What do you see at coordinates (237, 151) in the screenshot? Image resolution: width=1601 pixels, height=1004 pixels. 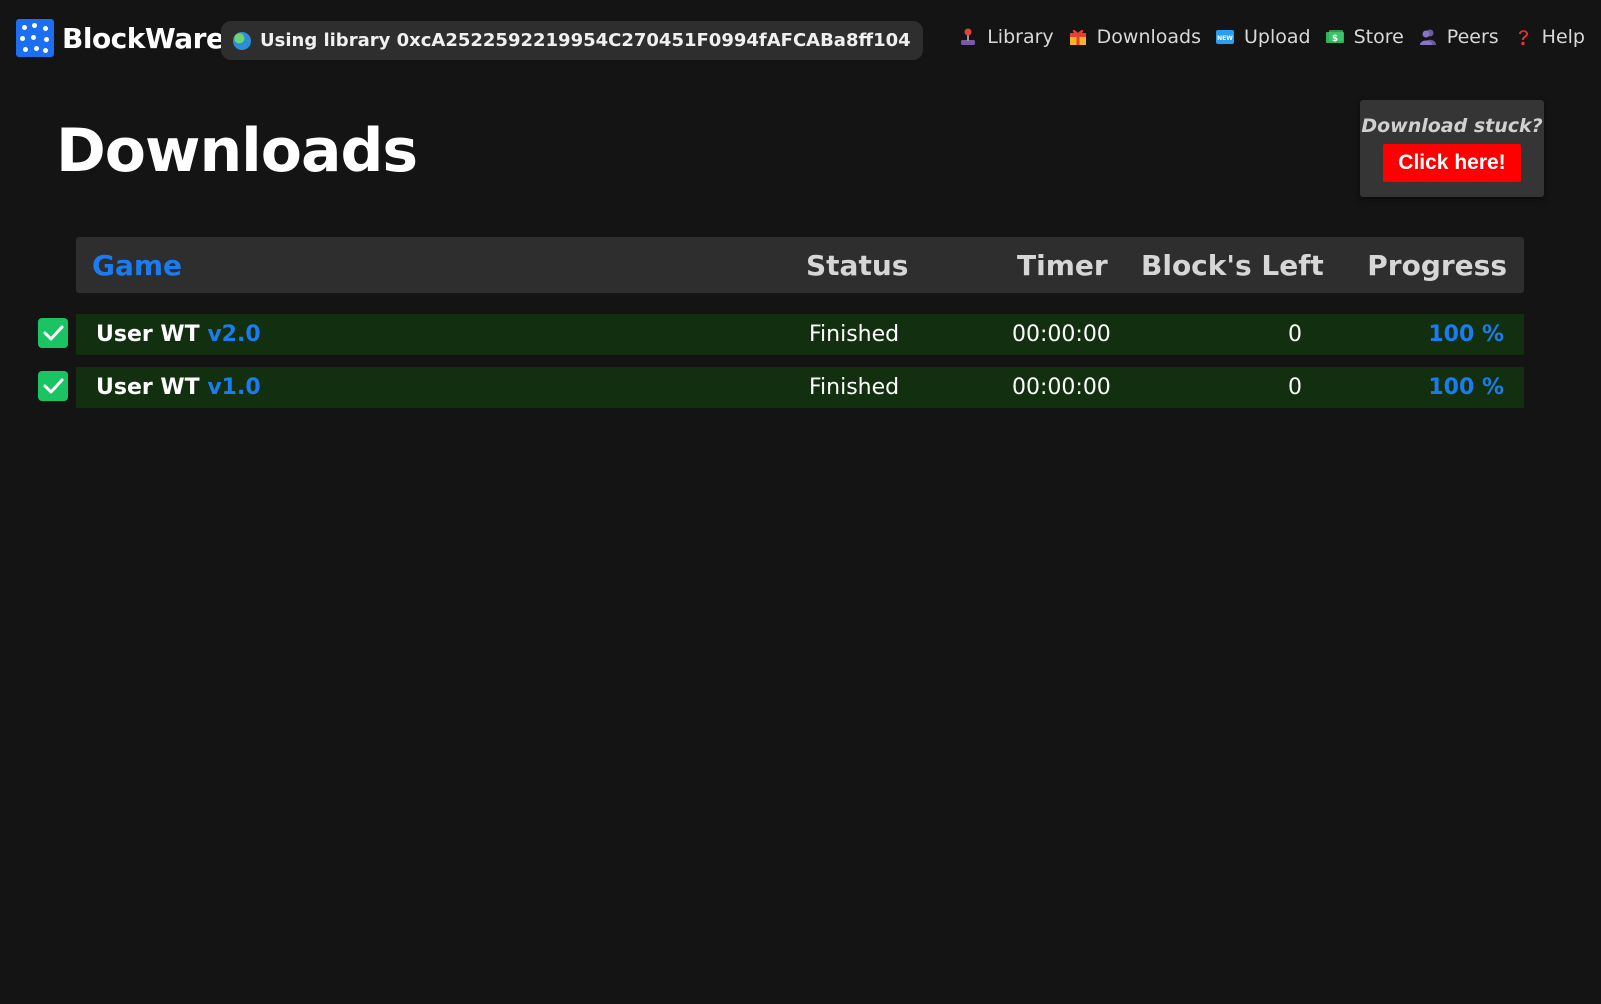 I see `page-title: Downloads` at bounding box center [237, 151].